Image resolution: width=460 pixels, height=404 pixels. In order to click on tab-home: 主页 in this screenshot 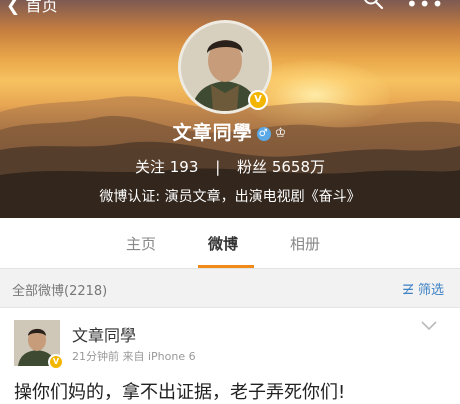, I will do `click(141, 243)`.